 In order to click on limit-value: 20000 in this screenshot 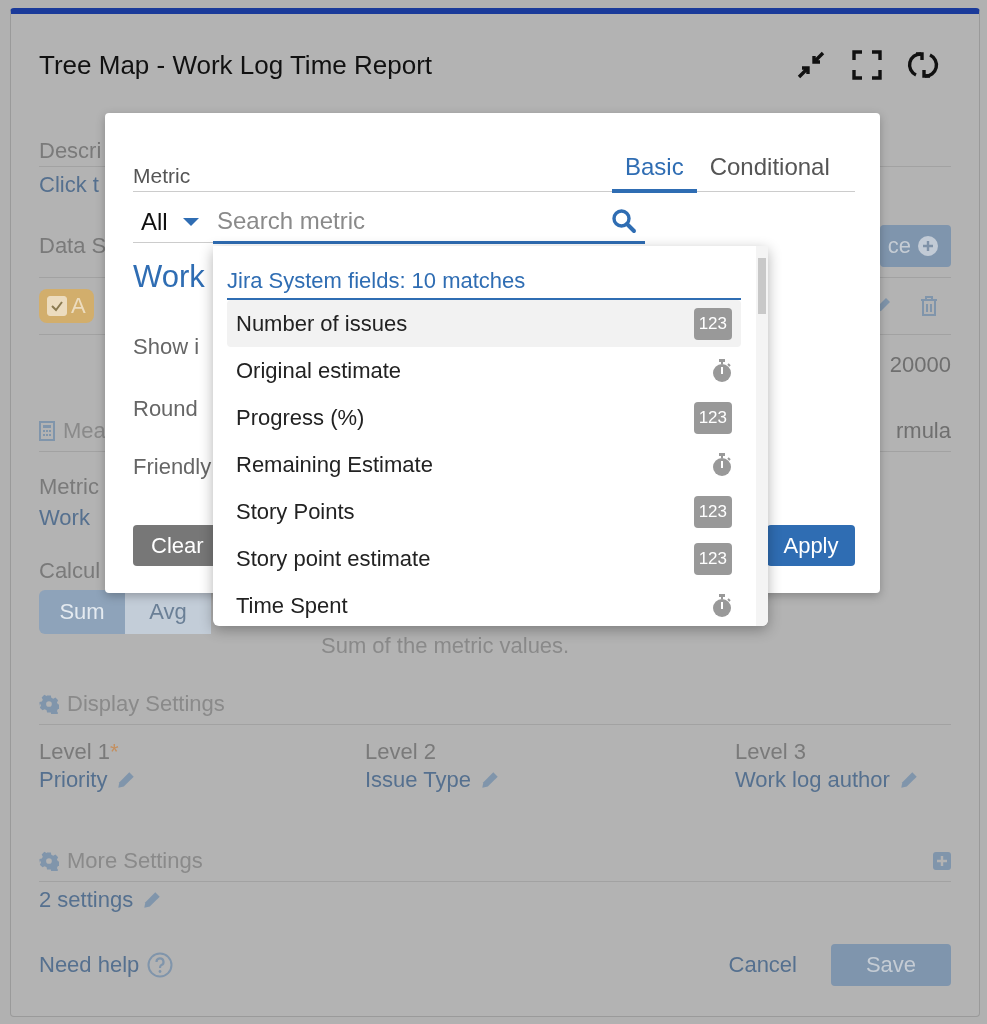, I will do `click(920, 365)`.